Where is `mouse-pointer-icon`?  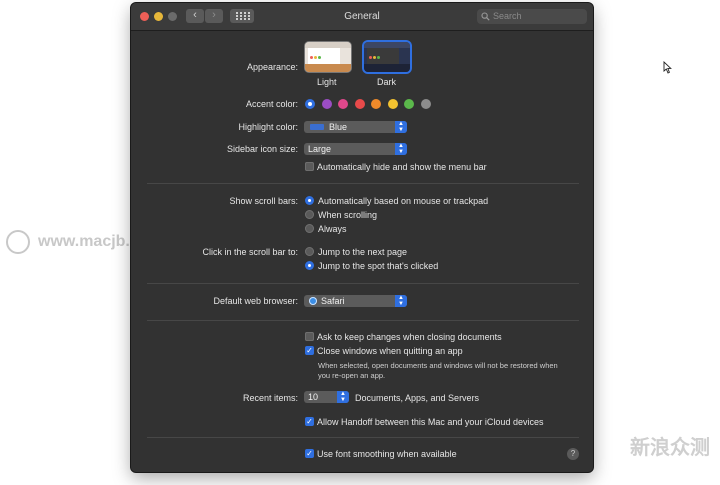
mouse-pointer-icon is located at coordinates (667, 67).